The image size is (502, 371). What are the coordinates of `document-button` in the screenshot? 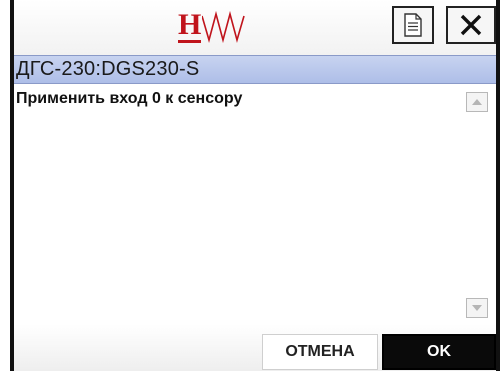 It's located at (413, 25).